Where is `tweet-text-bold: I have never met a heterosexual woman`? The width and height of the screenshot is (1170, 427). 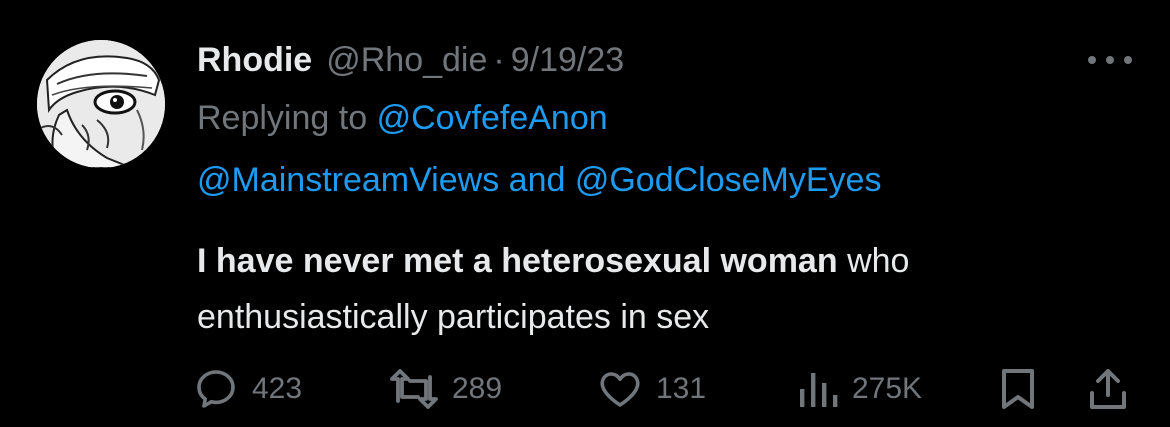 tweet-text-bold: I have never met a heterosexual woman is located at coordinates (517, 261).